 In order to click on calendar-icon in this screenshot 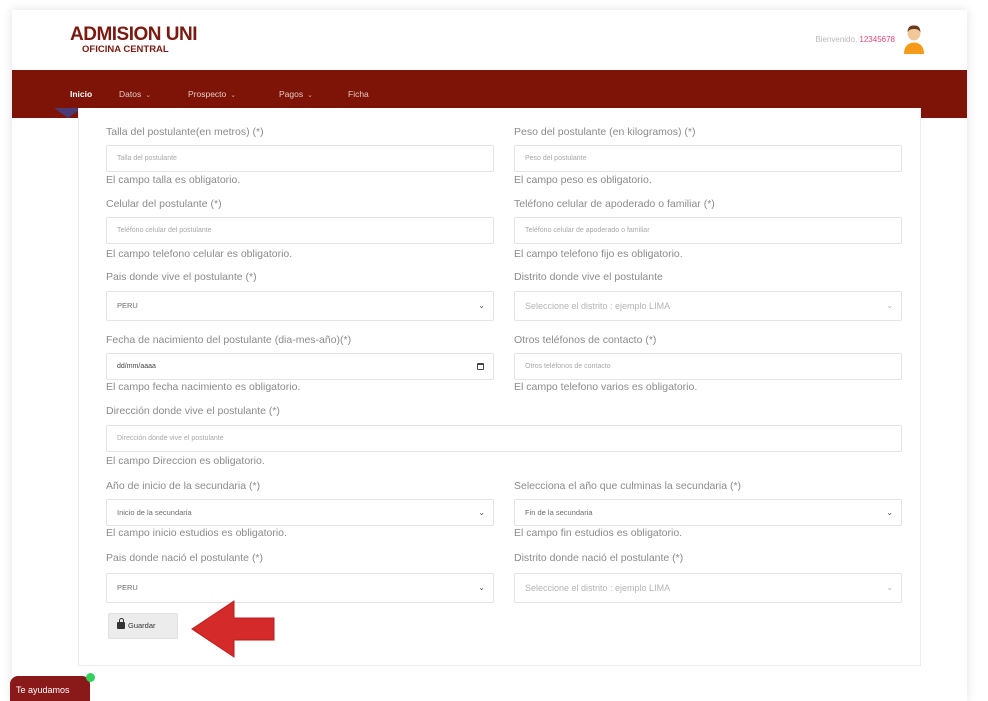, I will do `click(480, 366)`.